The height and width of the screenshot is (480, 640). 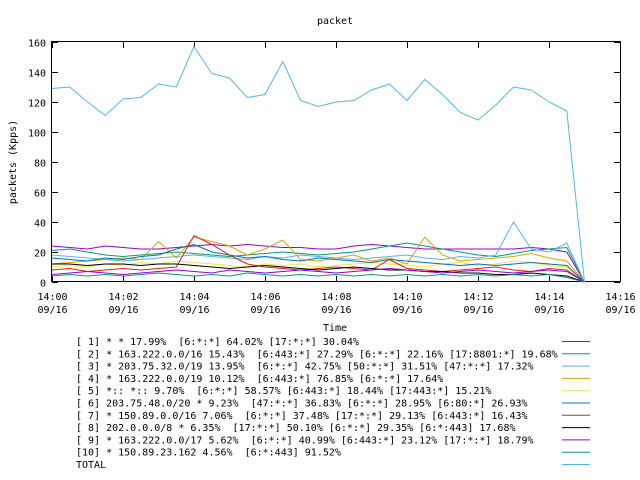 I want to click on y-tick-label: 60, so click(x=40, y=194).